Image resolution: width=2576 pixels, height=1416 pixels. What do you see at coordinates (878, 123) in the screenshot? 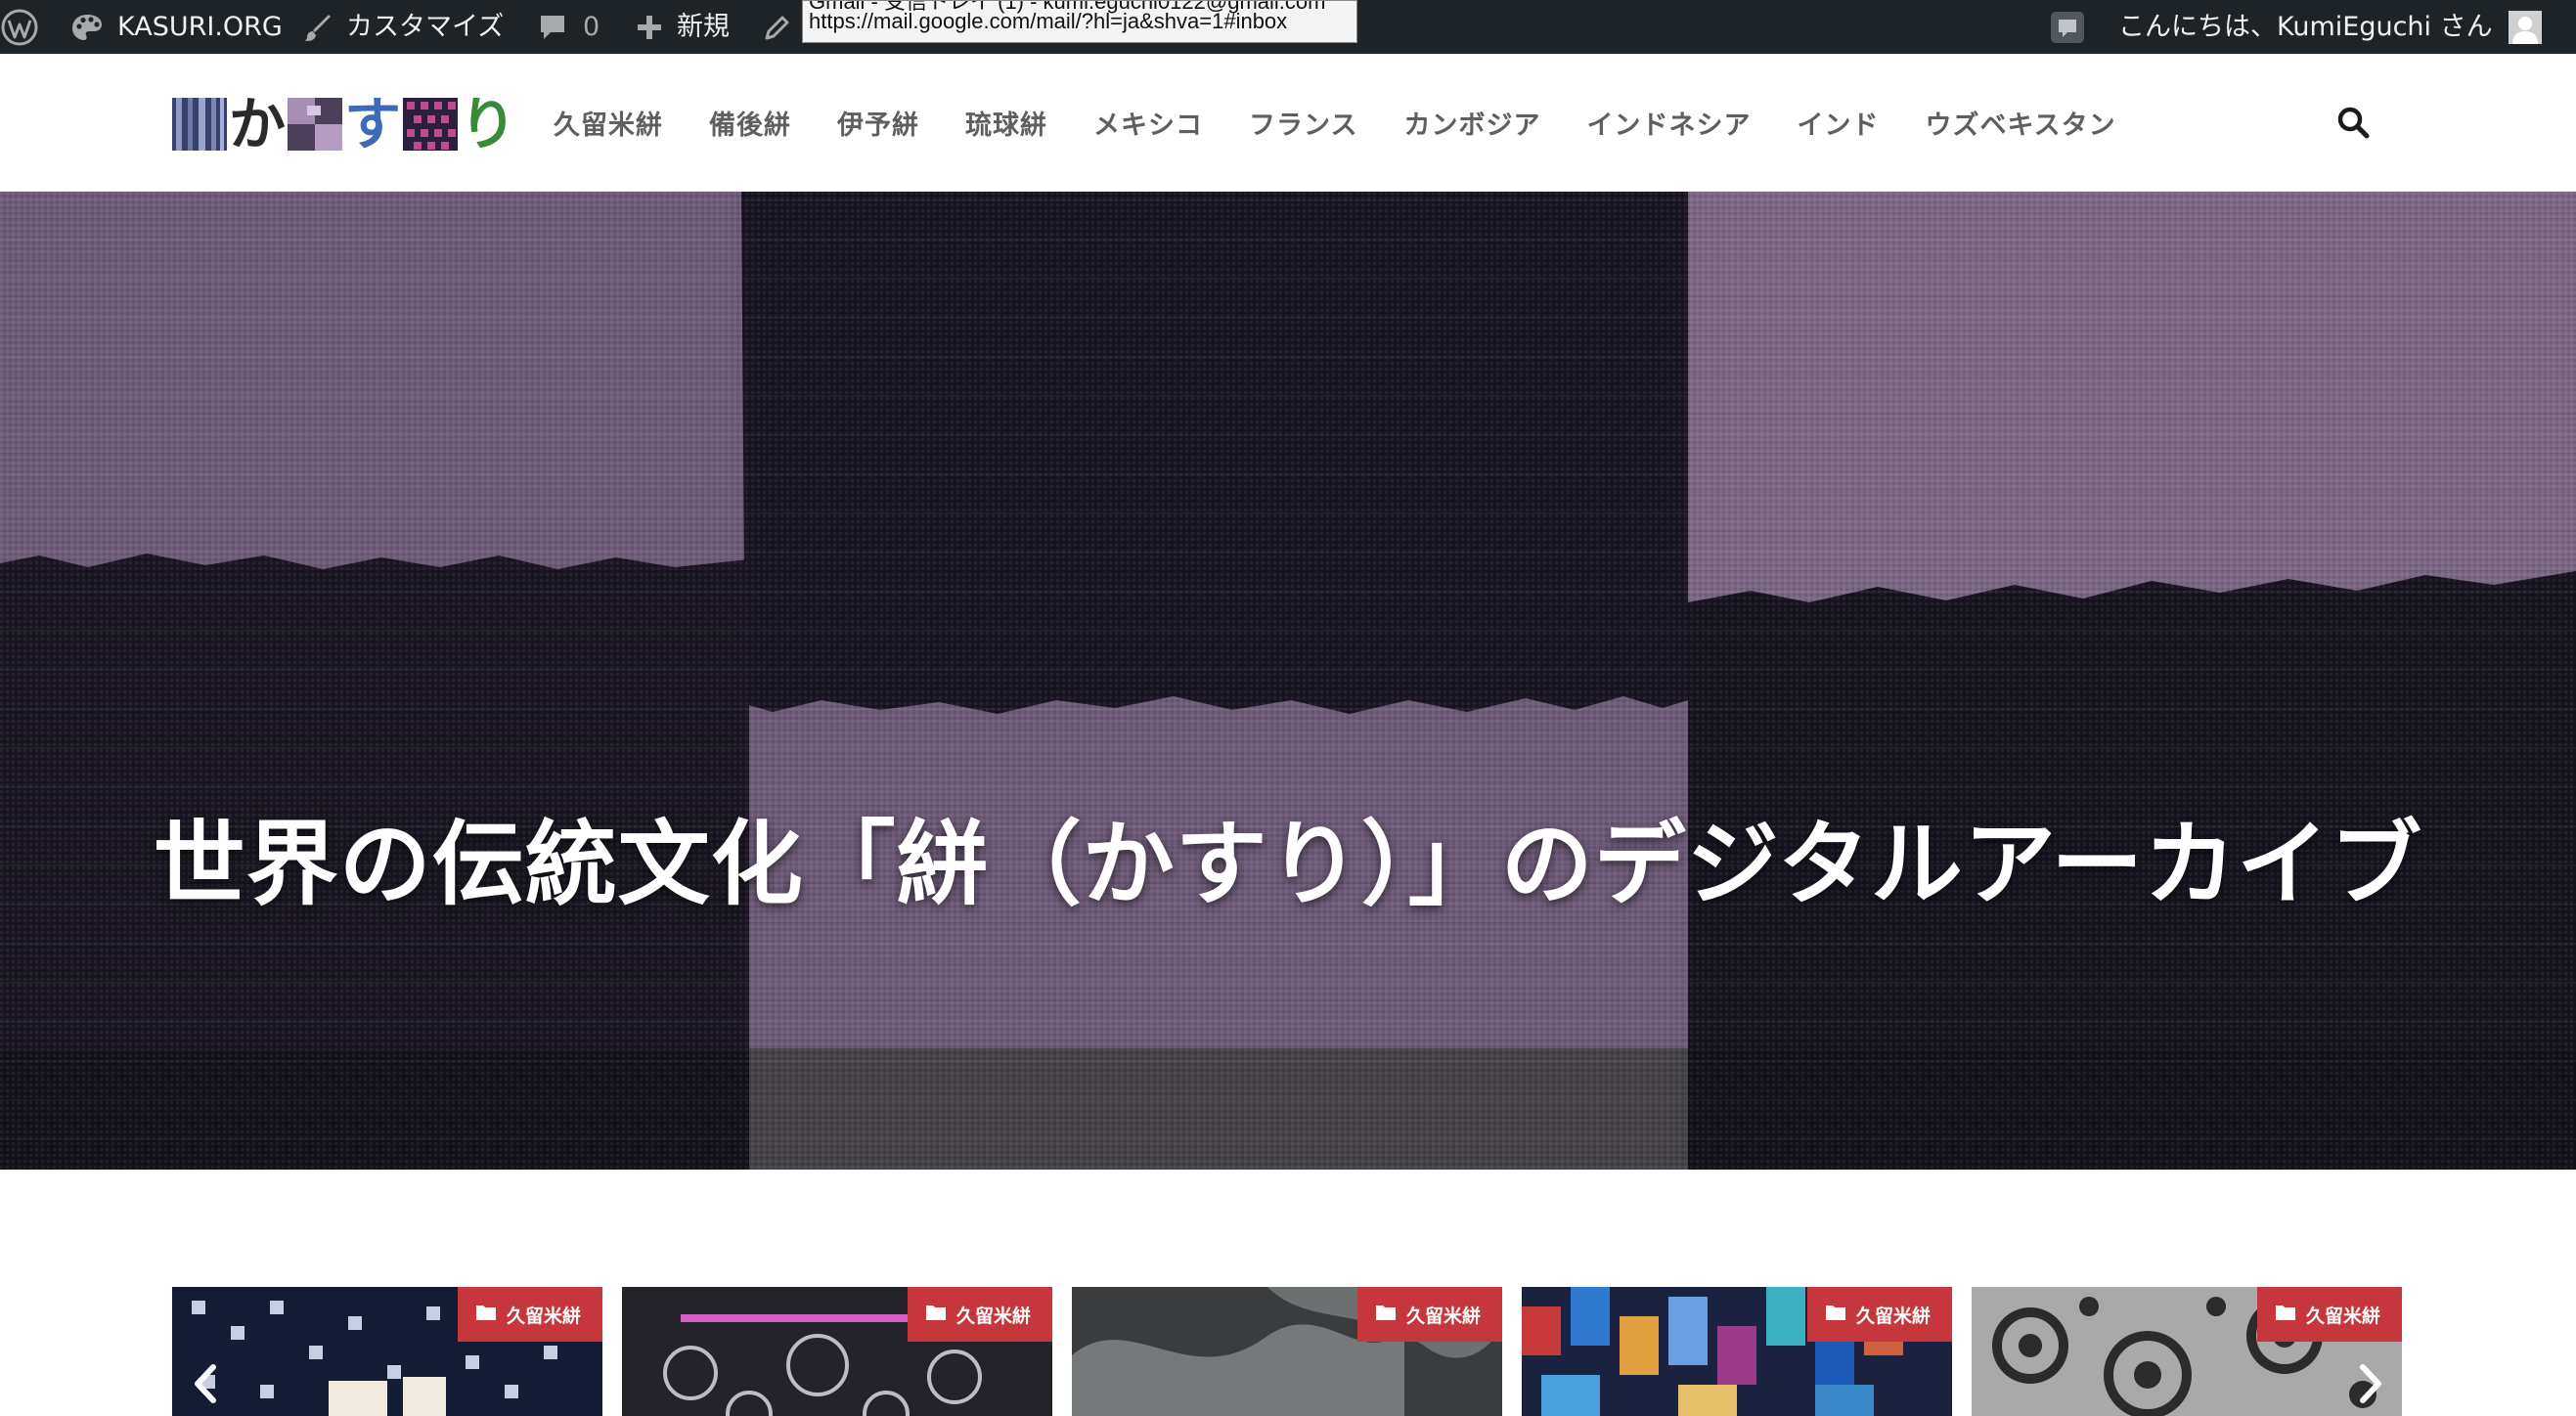
I see `nav-item-iyo: 伊予絣` at bounding box center [878, 123].